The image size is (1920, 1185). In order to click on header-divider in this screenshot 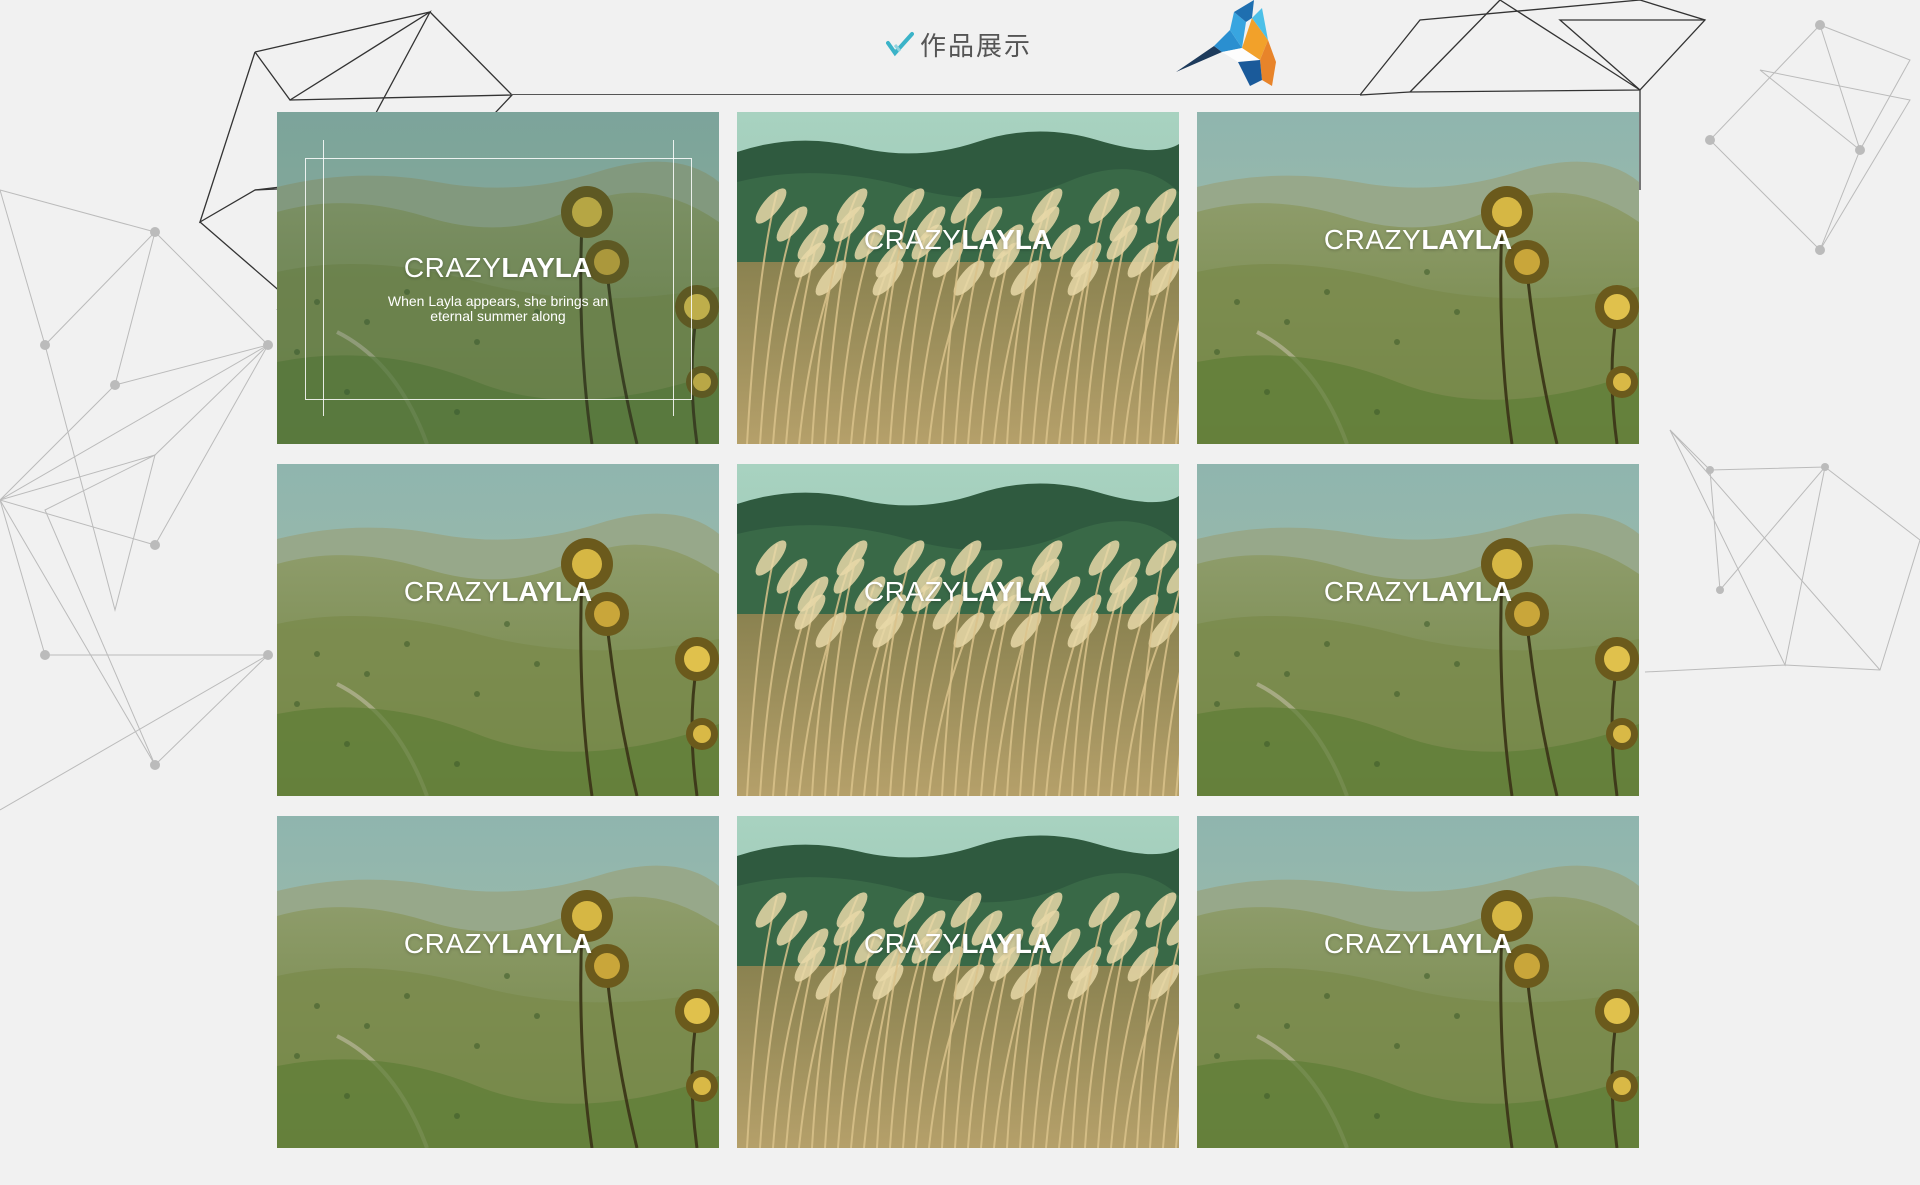, I will do `click(935, 94)`.